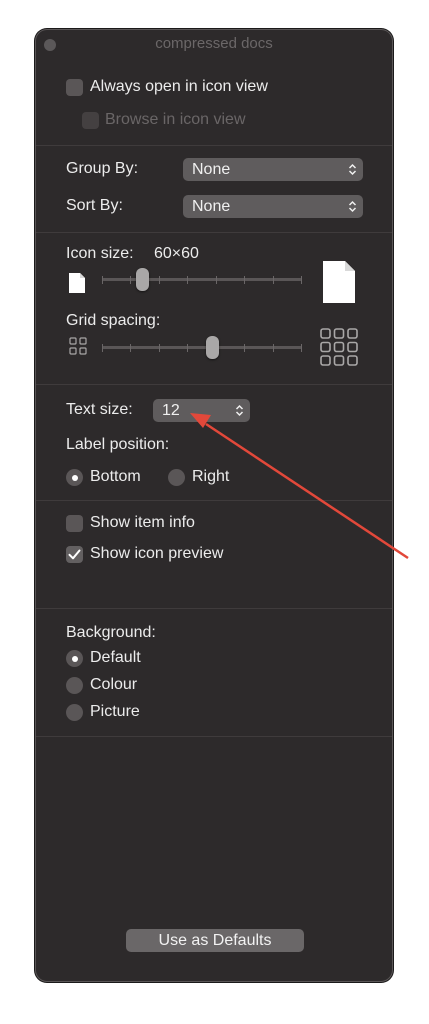  What do you see at coordinates (94, 205) in the screenshot?
I see `sort-by-label: Sort By:` at bounding box center [94, 205].